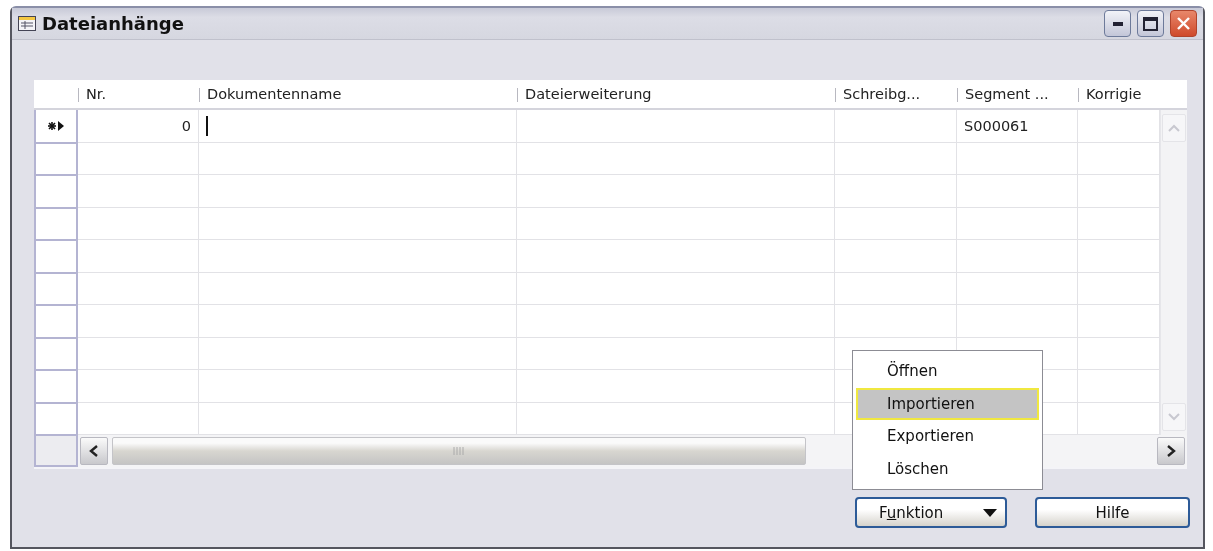 This screenshot has height=551, width=1213. What do you see at coordinates (138, 95) in the screenshot?
I see `column-header: Nr.` at bounding box center [138, 95].